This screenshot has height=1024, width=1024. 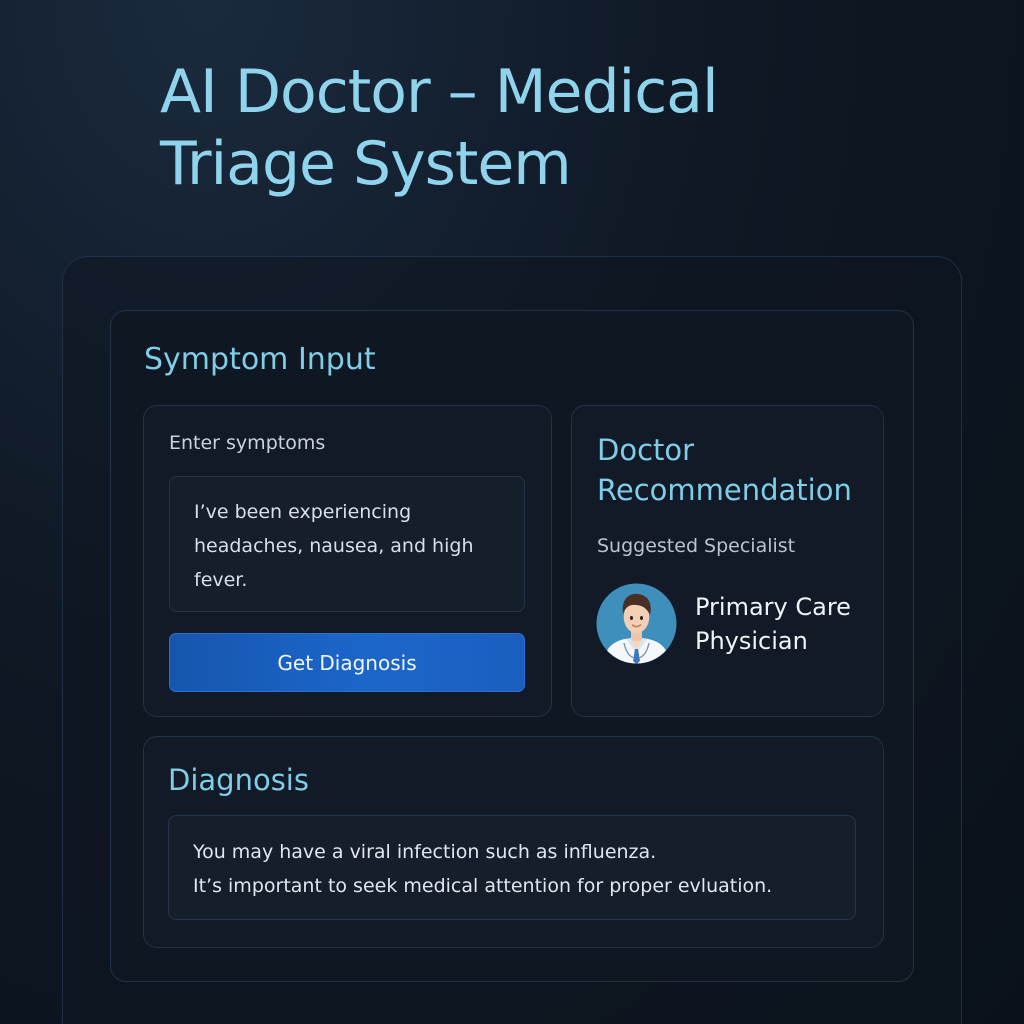 I want to click on symptom-input-heading: Symptom Input, so click(x=260, y=359).